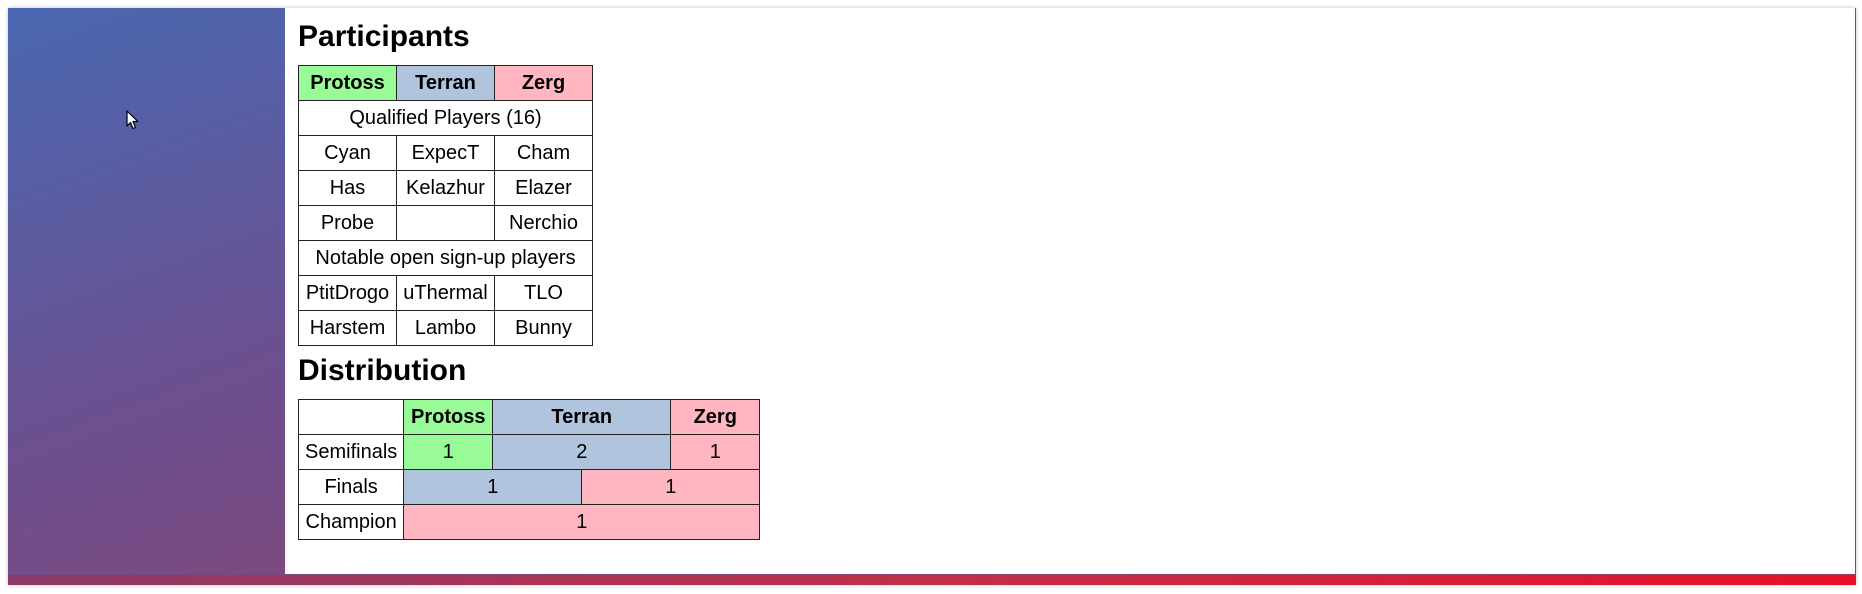 The image size is (1862, 594). I want to click on player-cell: Nerchio, so click(543, 223).